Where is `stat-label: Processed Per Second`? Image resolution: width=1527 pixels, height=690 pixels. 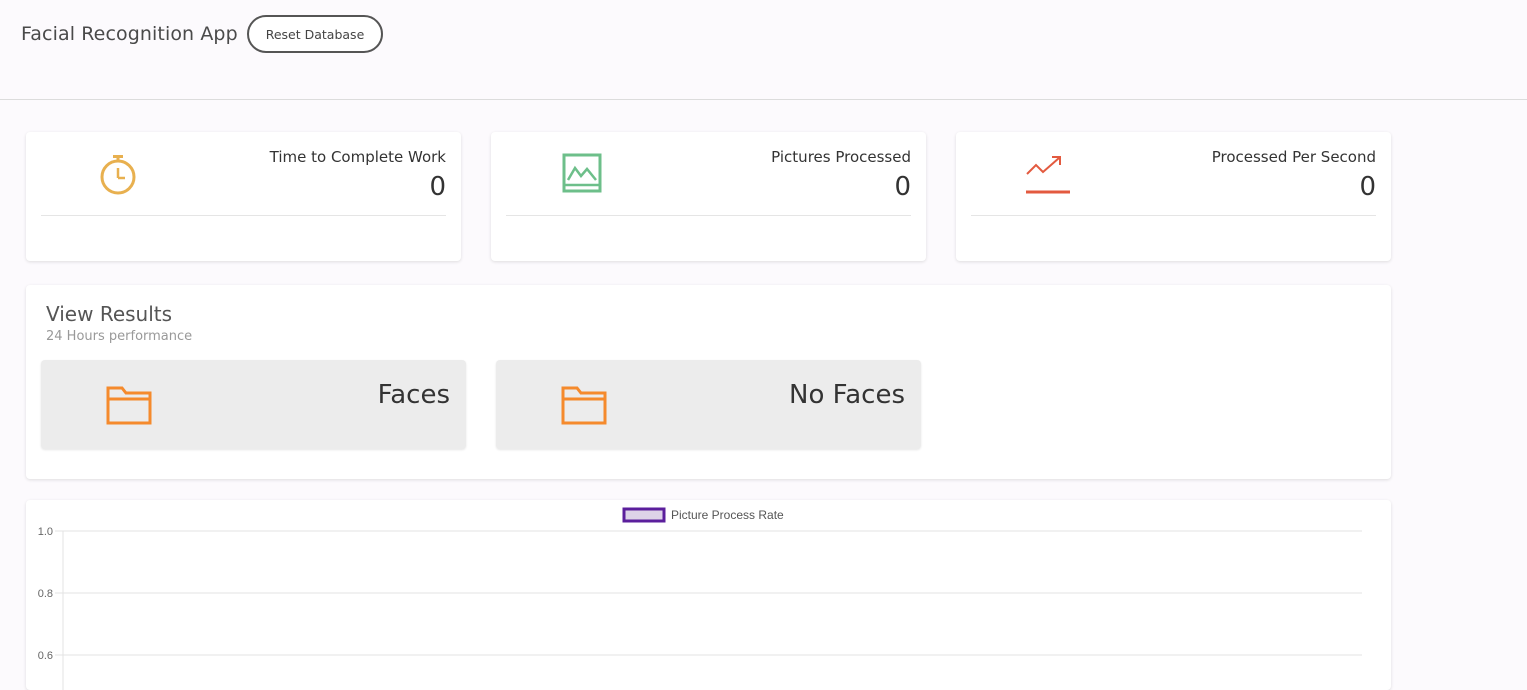
stat-label: Processed Per Second is located at coordinates (1293, 157).